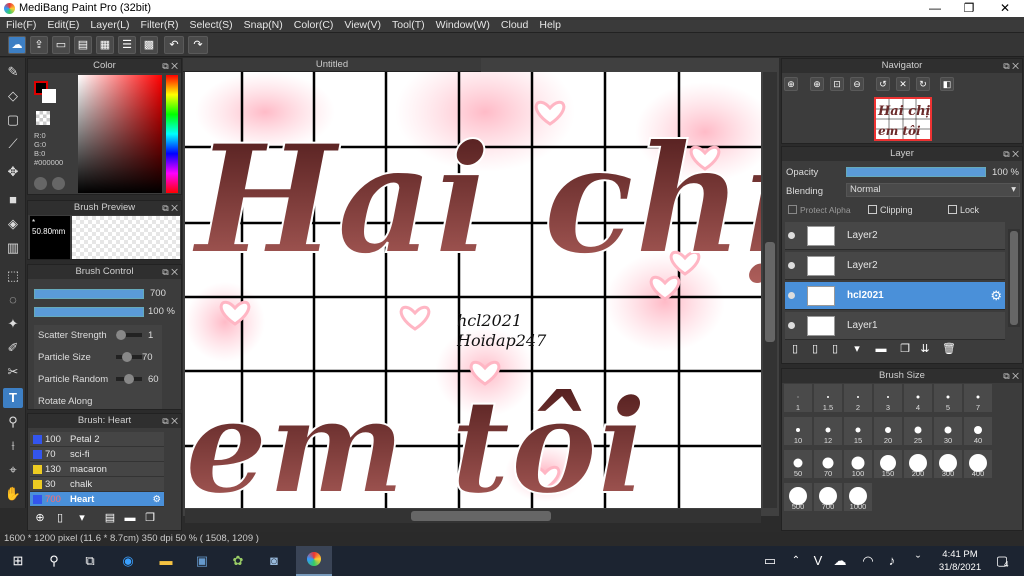 The height and width of the screenshot is (576, 1024). What do you see at coordinates (858, 497) in the screenshot?
I see `brush-size-option: 1000` at bounding box center [858, 497].